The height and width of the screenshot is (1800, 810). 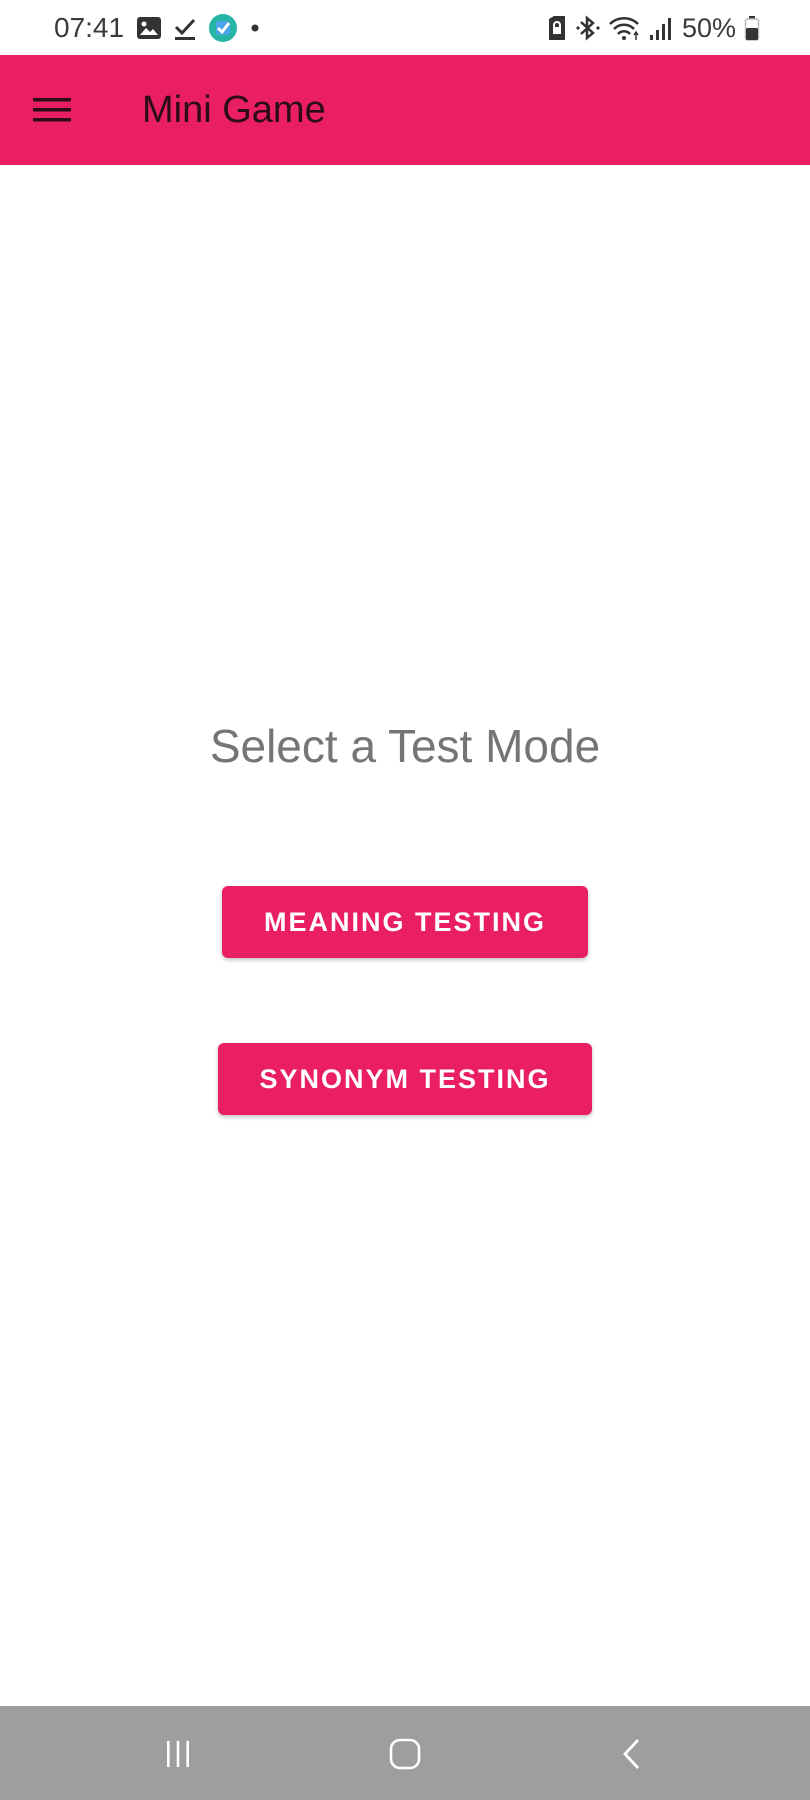 What do you see at coordinates (405, 922) in the screenshot?
I see `meaning-testing-button: MEANING TESTING` at bounding box center [405, 922].